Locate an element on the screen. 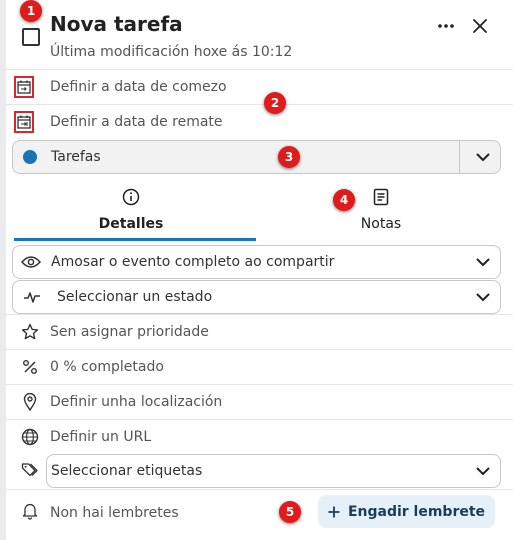 The image size is (513, 540). map-pin-icon is located at coordinates (30, 402).